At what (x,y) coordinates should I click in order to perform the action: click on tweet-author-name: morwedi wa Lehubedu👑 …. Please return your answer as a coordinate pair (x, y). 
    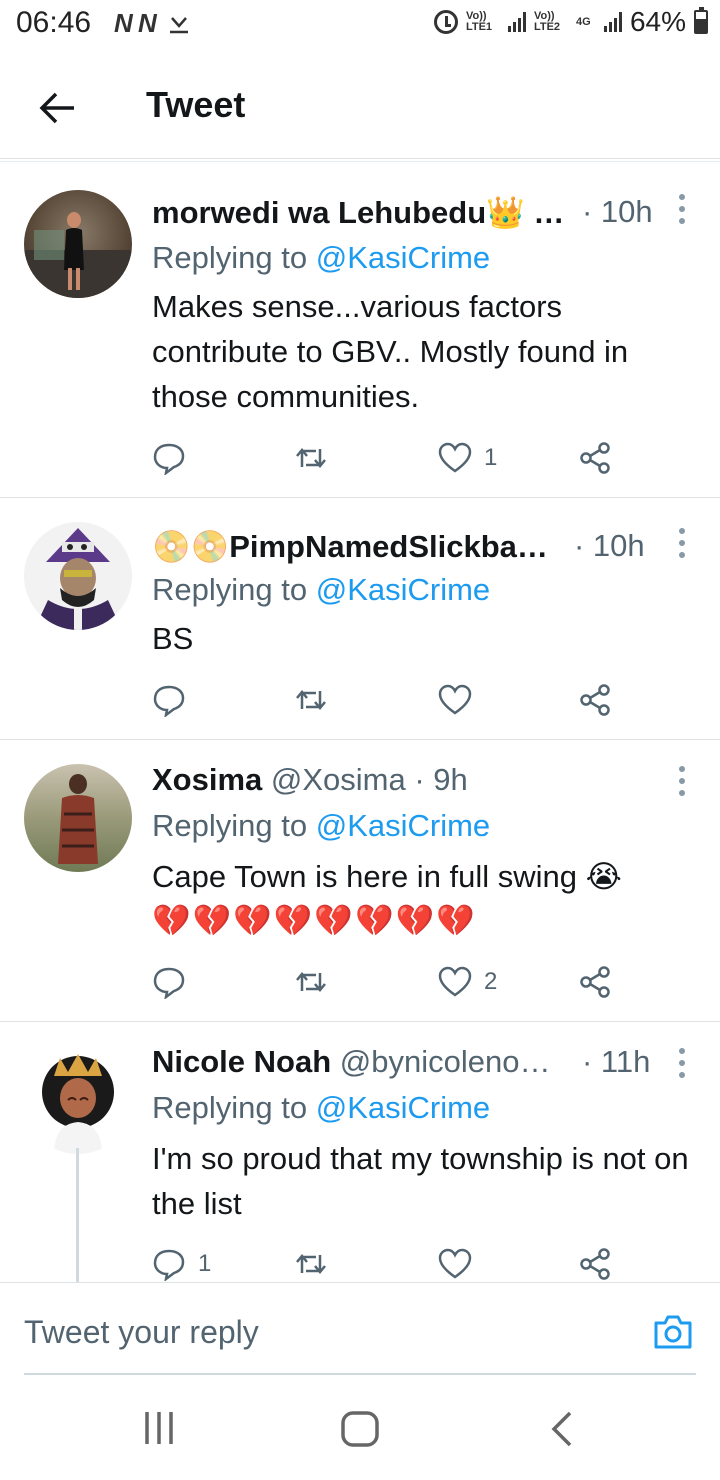
    Looking at the image, I should click on (358, 212).